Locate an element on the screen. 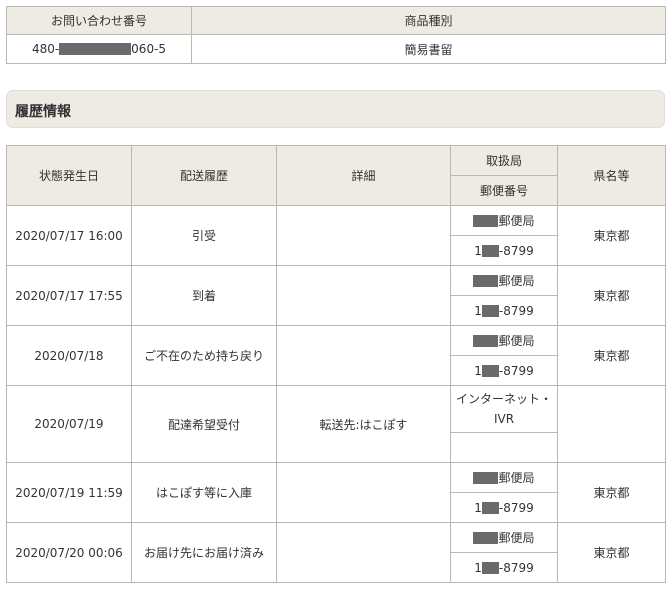  history-row: 2020/07/17 17:55 到着 郵便局 東京都 is located at coordinates (336, 295).